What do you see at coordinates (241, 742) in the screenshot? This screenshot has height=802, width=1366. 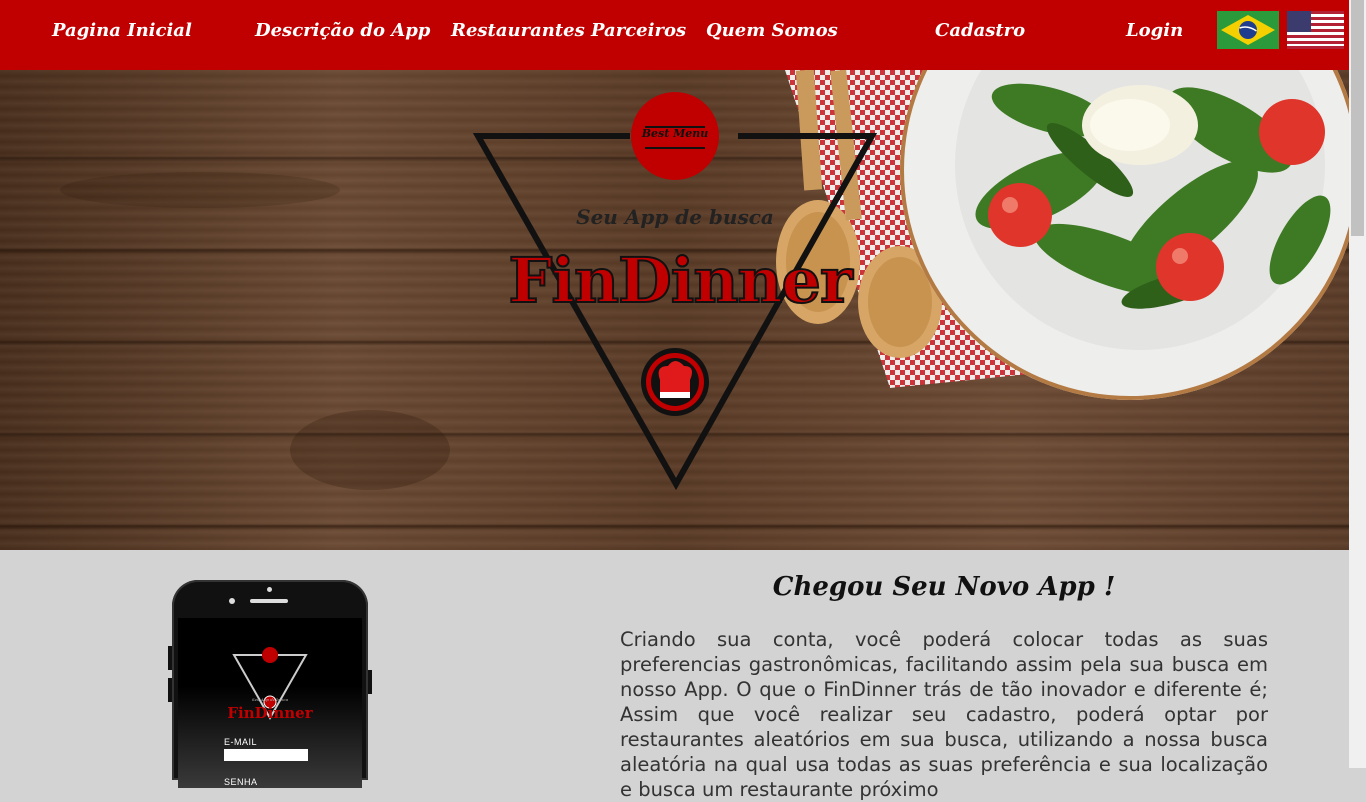 I see `phone-email-label: E-MAIL` at bounding box center [241, 742].